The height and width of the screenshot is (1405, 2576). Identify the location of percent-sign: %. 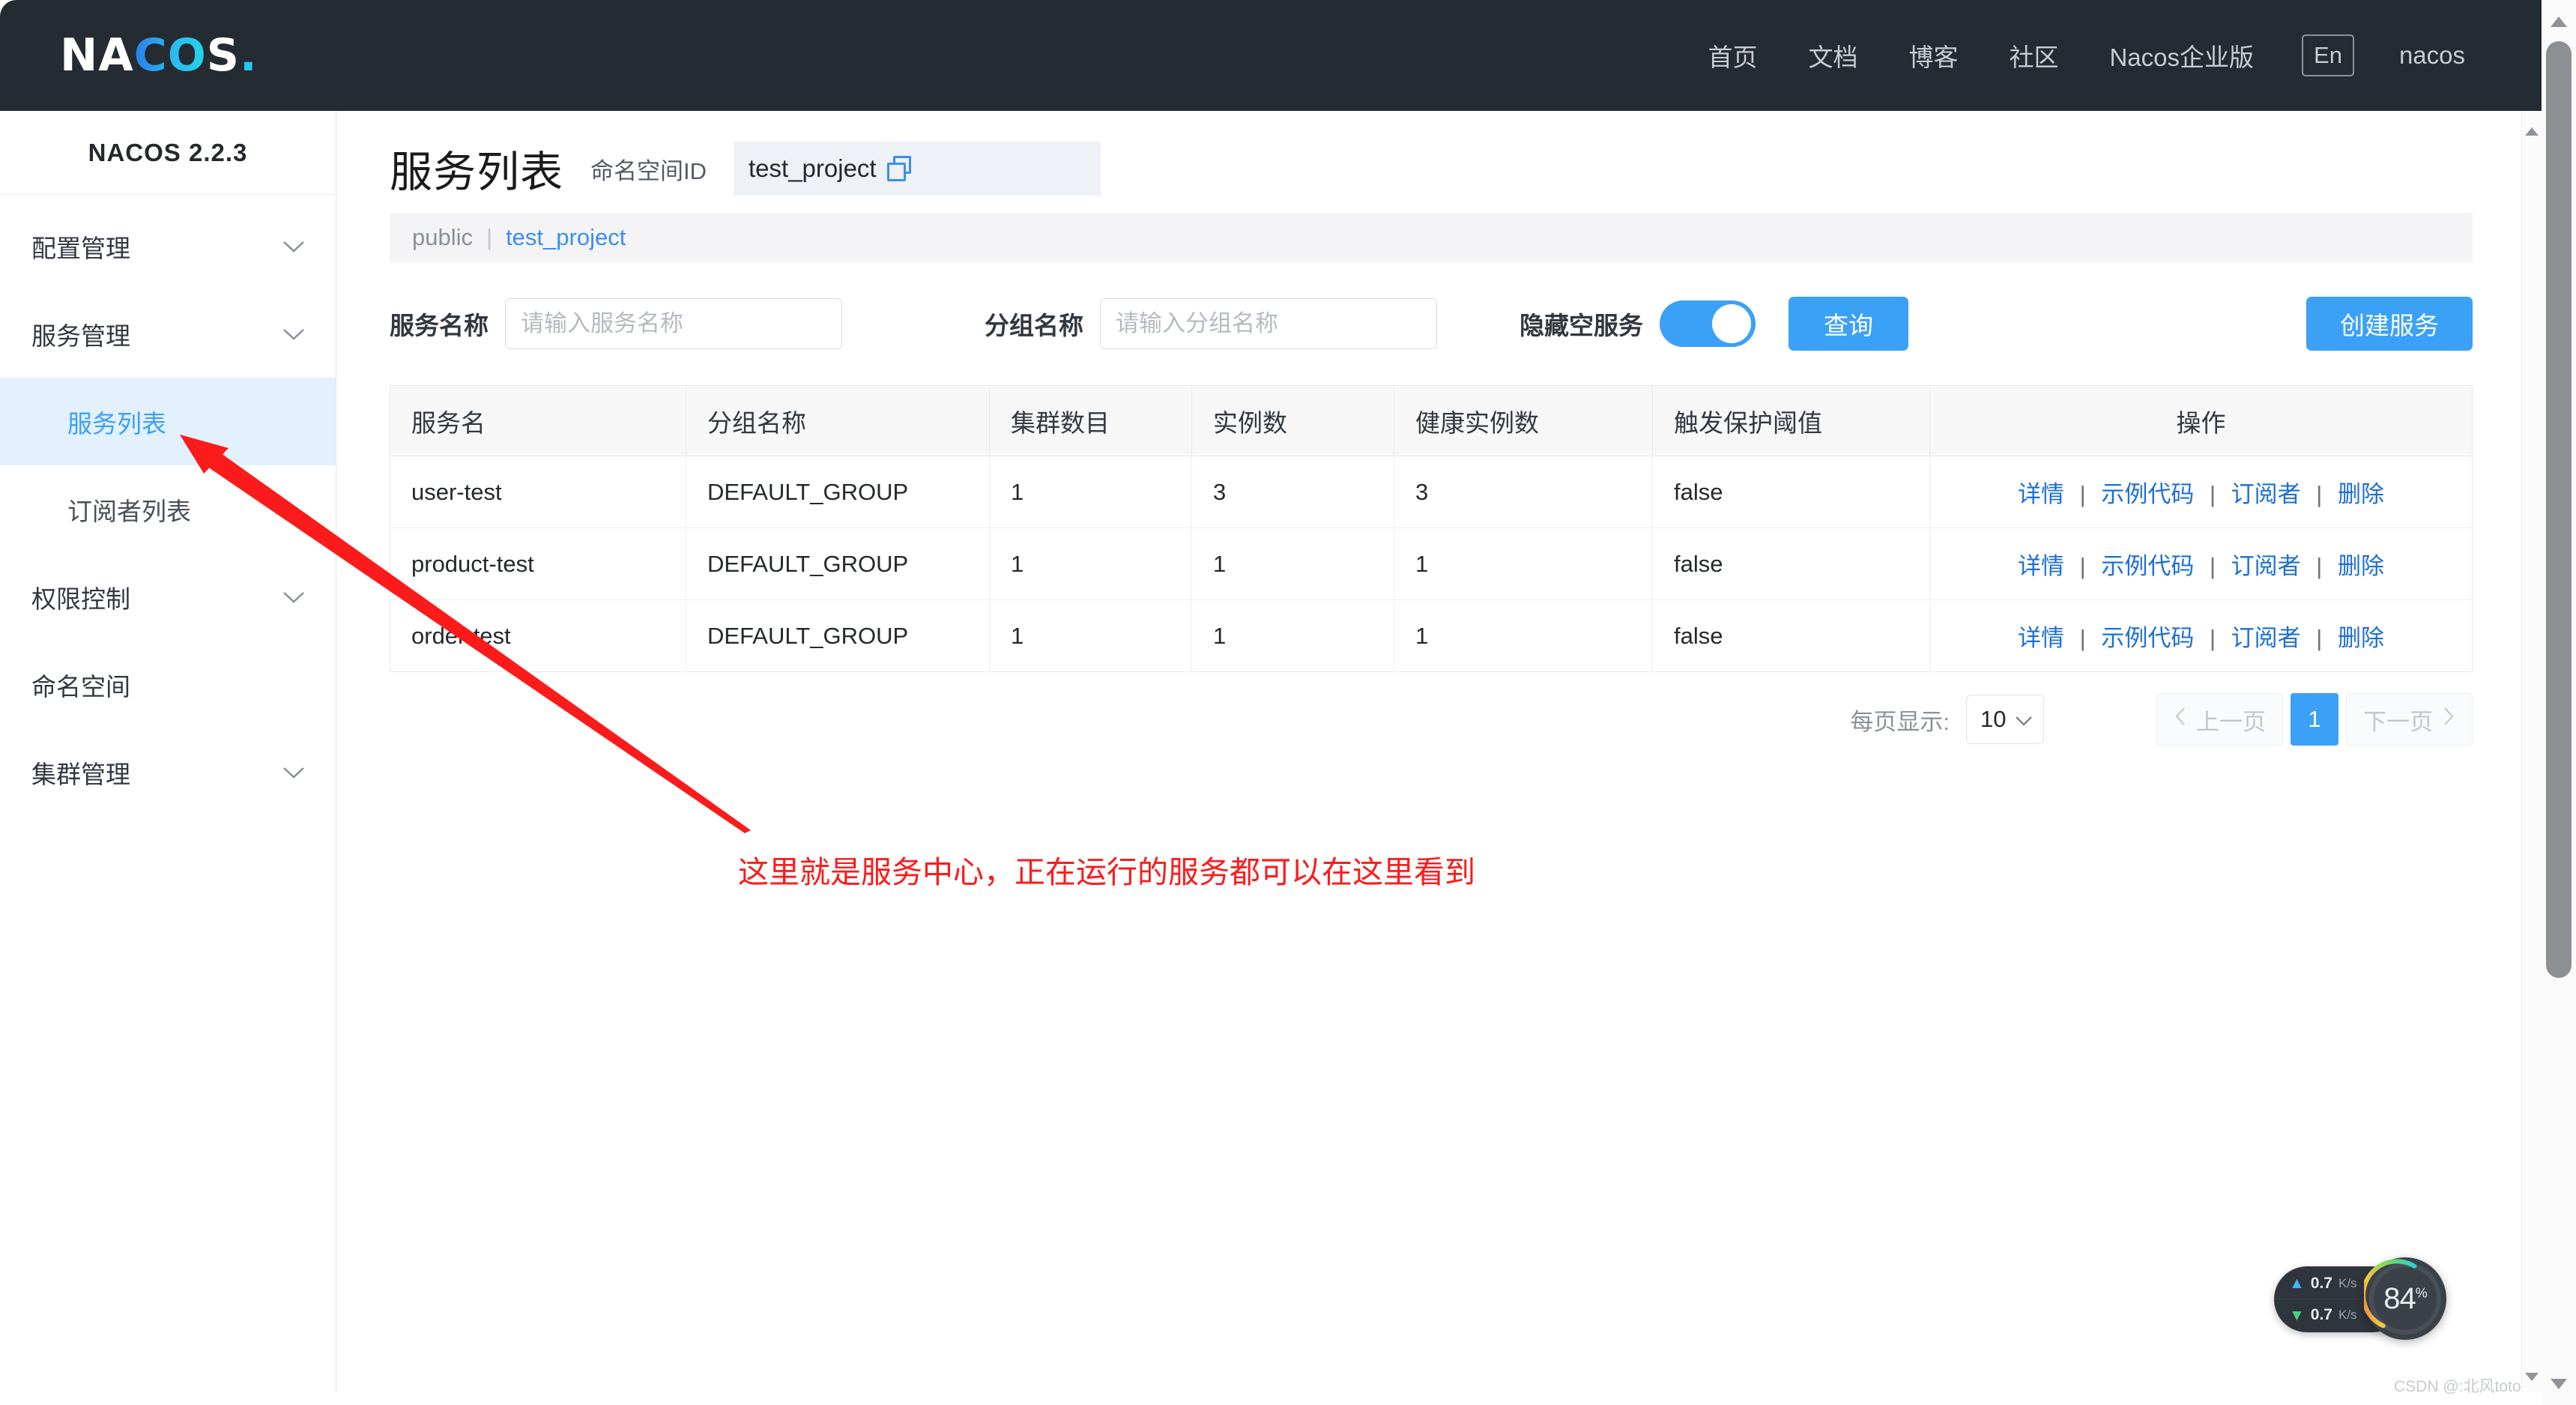
(2421, 1293).